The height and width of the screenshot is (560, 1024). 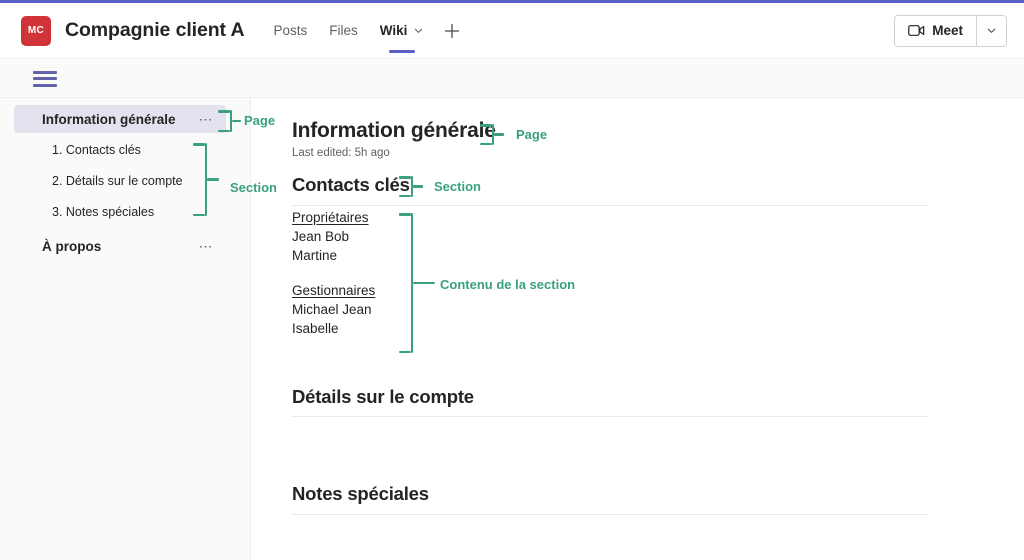 I want to click on meet-button-group: Meet, so click(x=950, y=30).